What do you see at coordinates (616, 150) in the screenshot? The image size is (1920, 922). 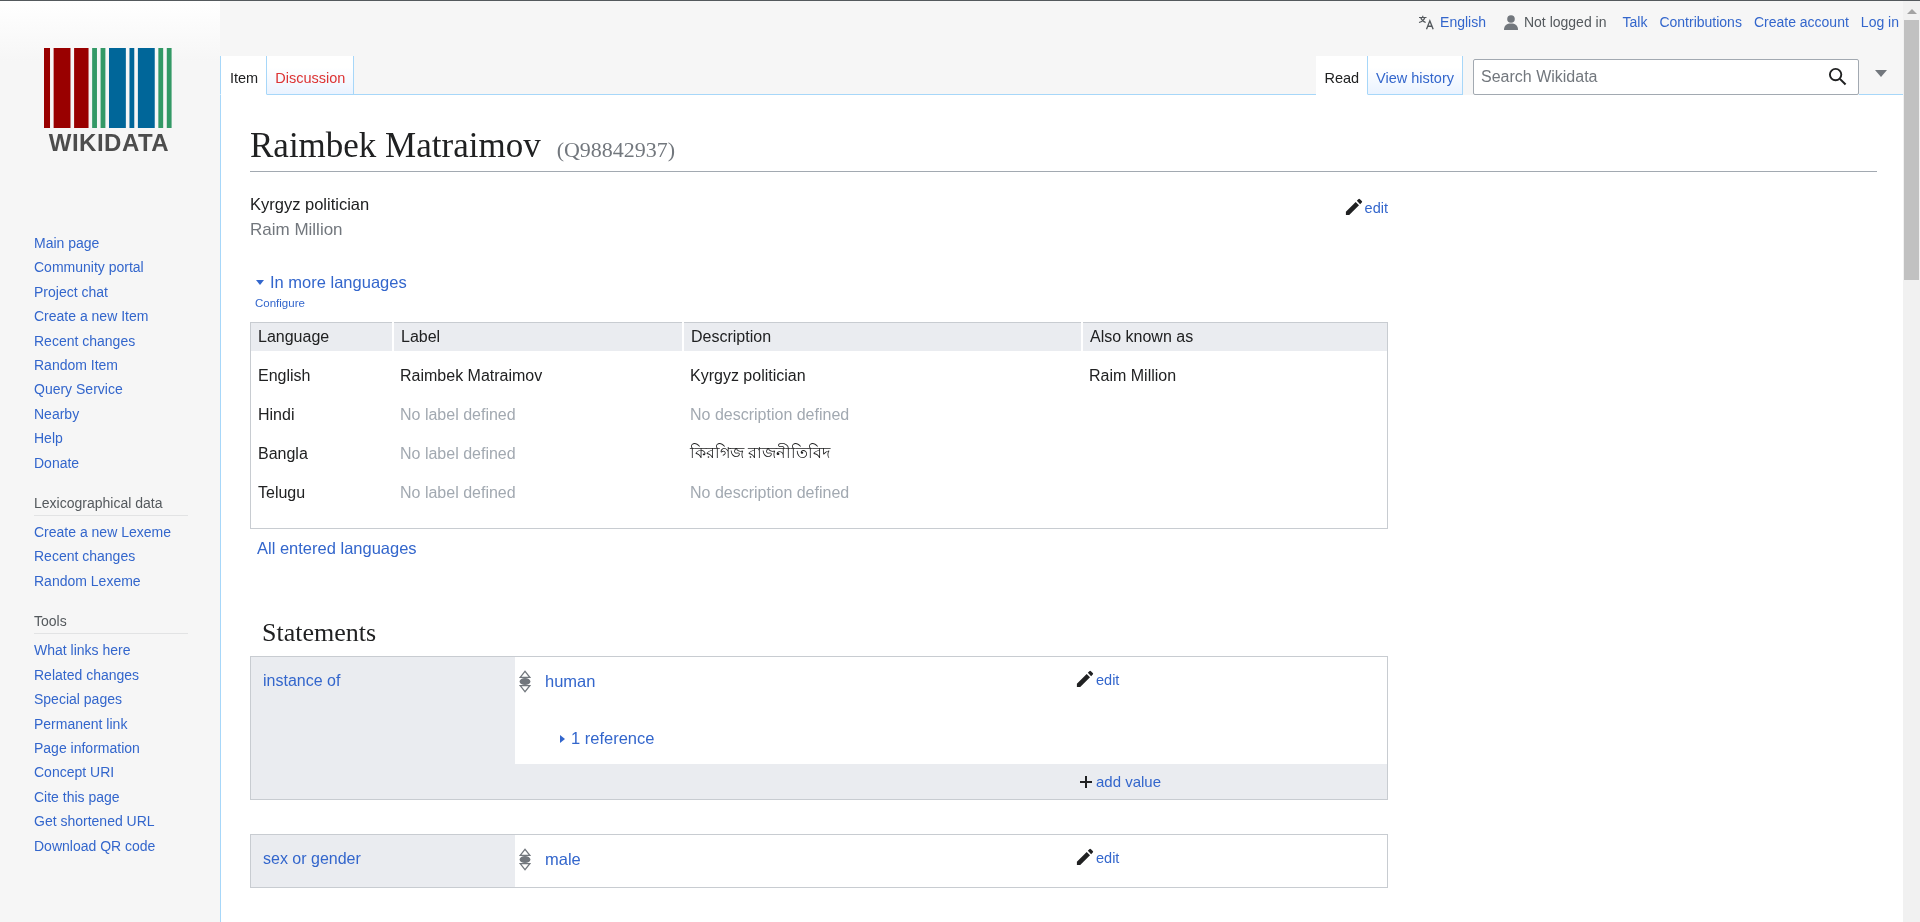 I see `item-id: (Q98842937)` at bounding box center [616, 150].